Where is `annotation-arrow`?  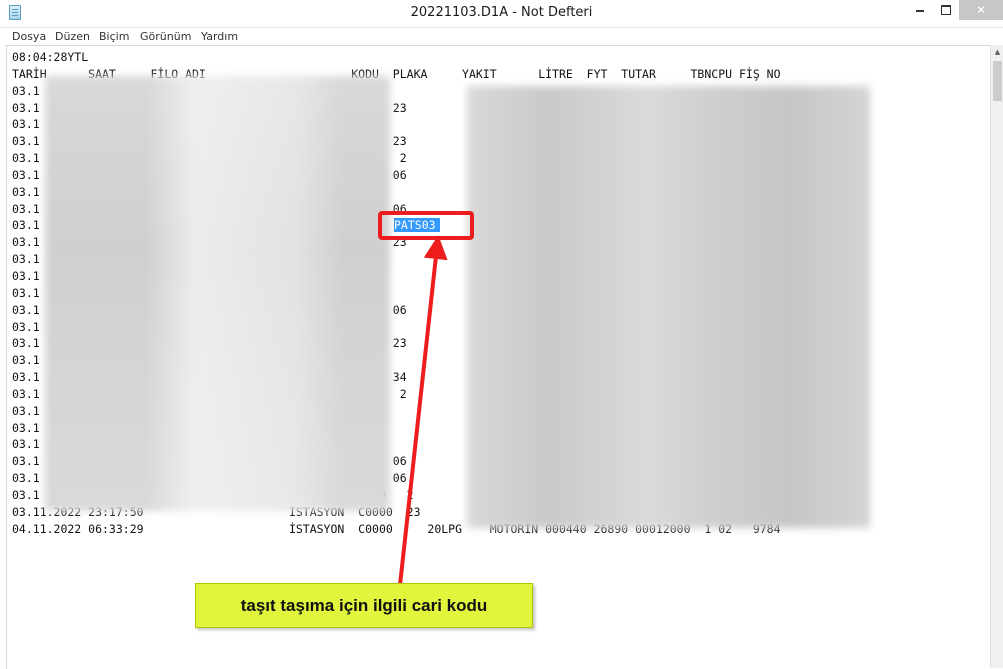 annotation-arrow is located at coordinates (423, 410).